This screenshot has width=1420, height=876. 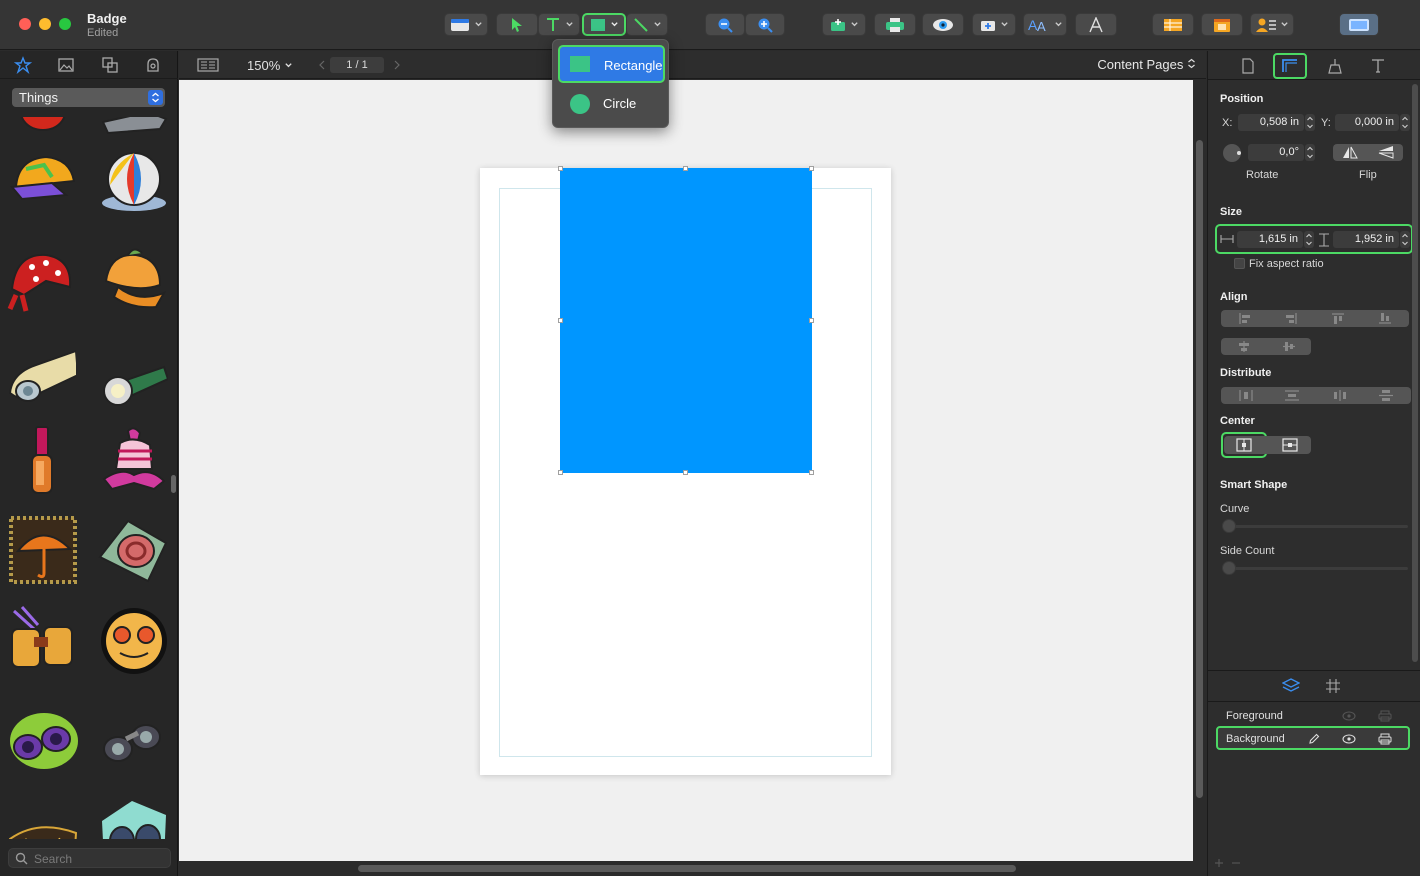 What do you see at coordinates (1335, 66) in the screenshot?
I see `tab-appearance` at bounding box center [1335, 66].